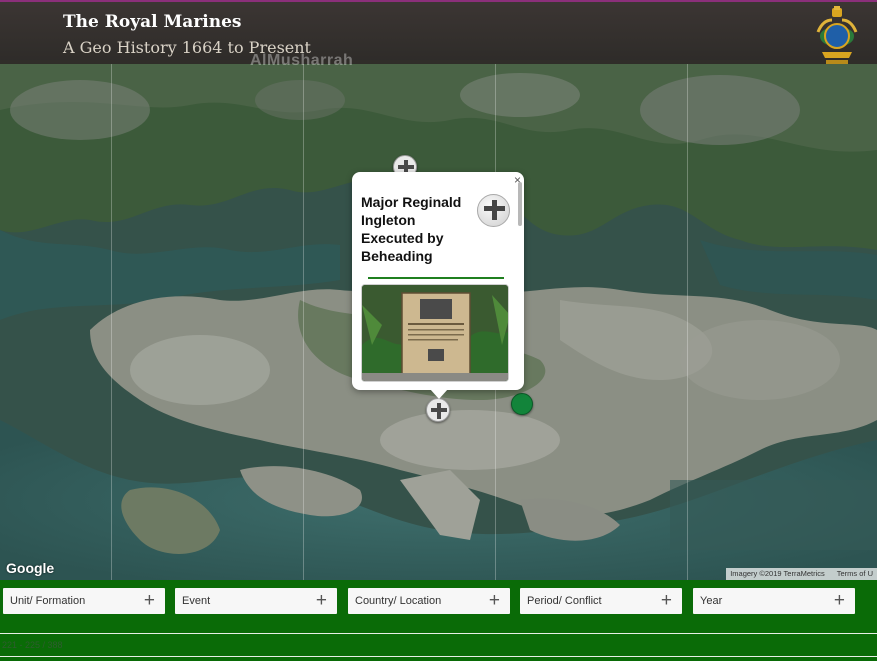 The width and height of the screenshot is (877, 661). I want to click on info-window-tail, so click(439, 394).